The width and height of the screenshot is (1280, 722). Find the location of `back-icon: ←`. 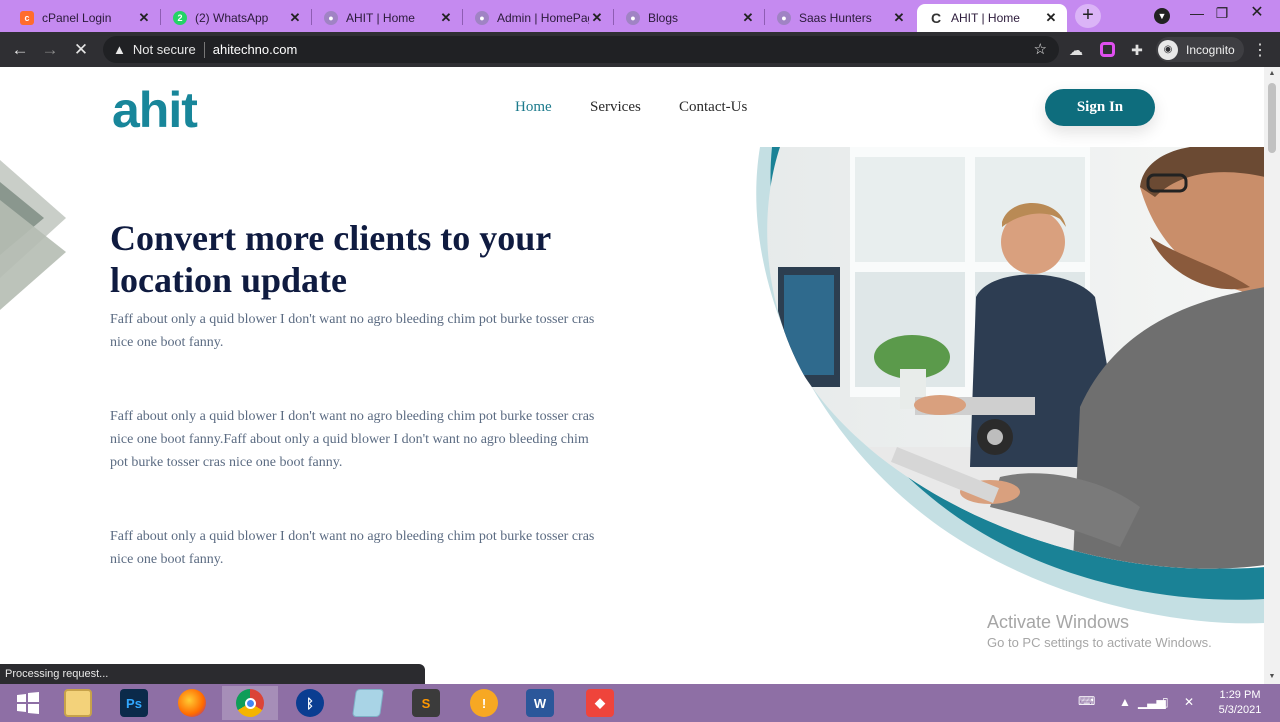

back-icon: ← is located at coordinates (20, 50).